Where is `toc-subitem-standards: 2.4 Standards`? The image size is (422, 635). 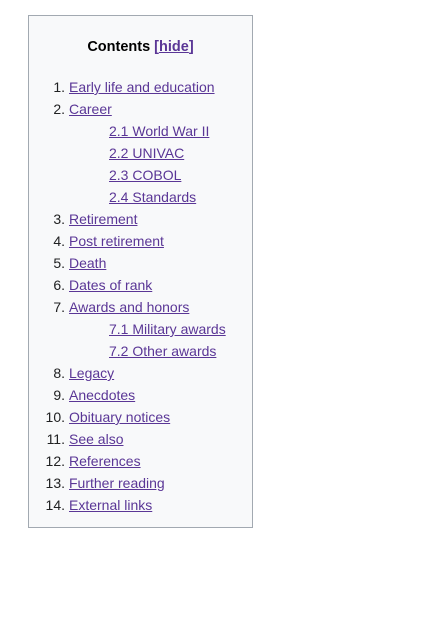
toc-subitem-standards: 2.4 Standards is located at coordinates (140, 198).